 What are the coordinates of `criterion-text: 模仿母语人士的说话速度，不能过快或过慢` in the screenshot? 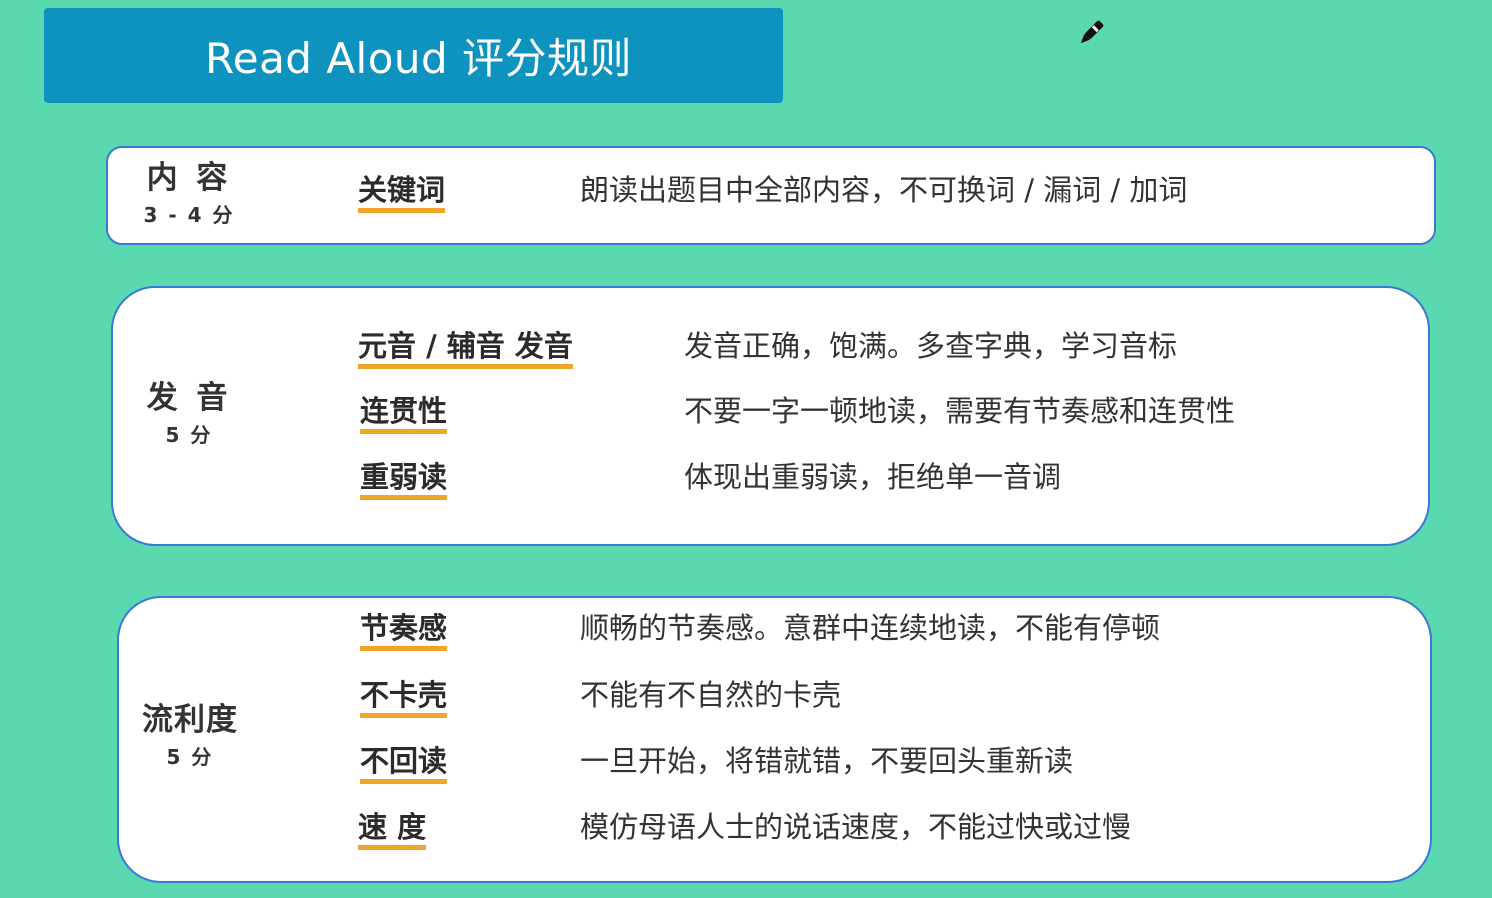 It's located at (856, 827).